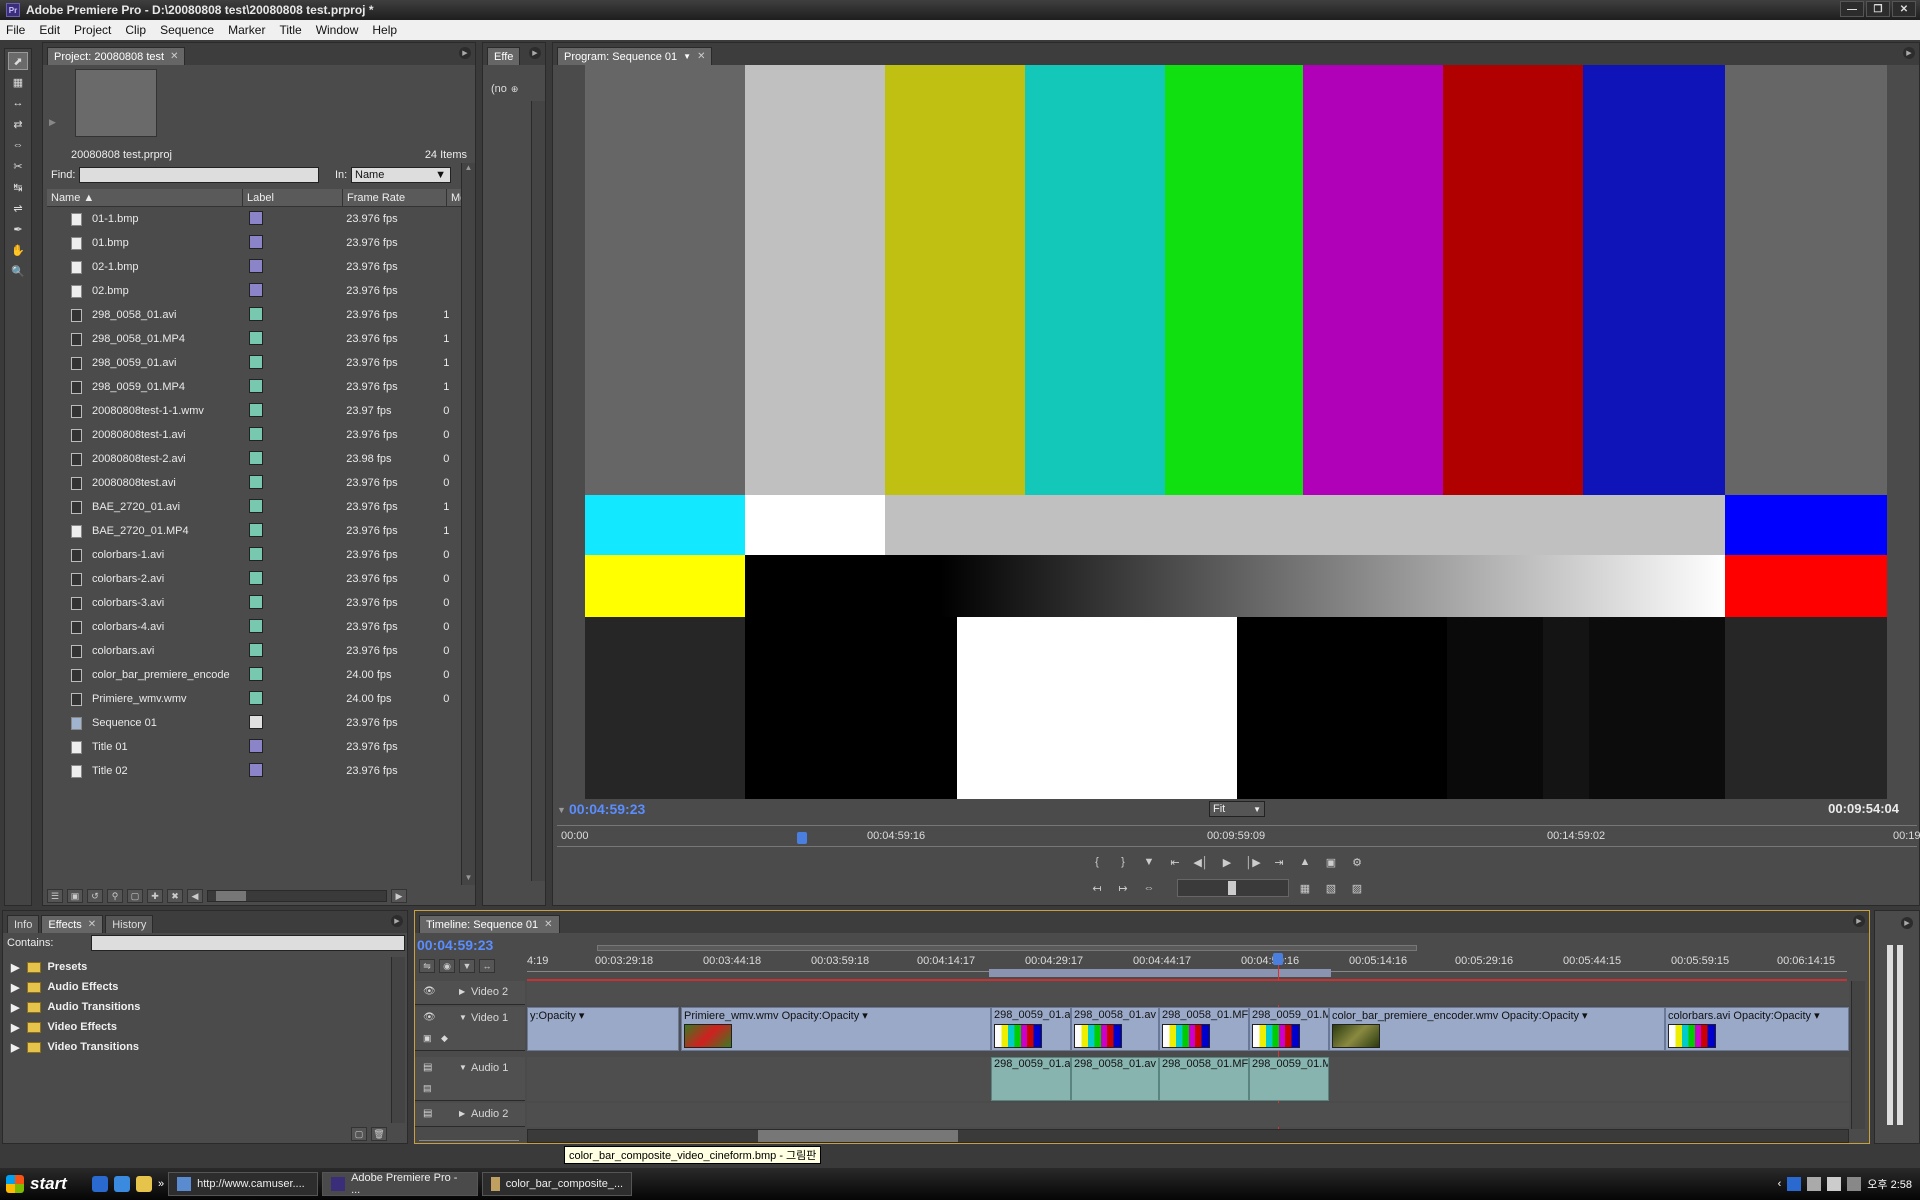  I want to click on quicklaunch-ie-icon, so click(122, 1184).